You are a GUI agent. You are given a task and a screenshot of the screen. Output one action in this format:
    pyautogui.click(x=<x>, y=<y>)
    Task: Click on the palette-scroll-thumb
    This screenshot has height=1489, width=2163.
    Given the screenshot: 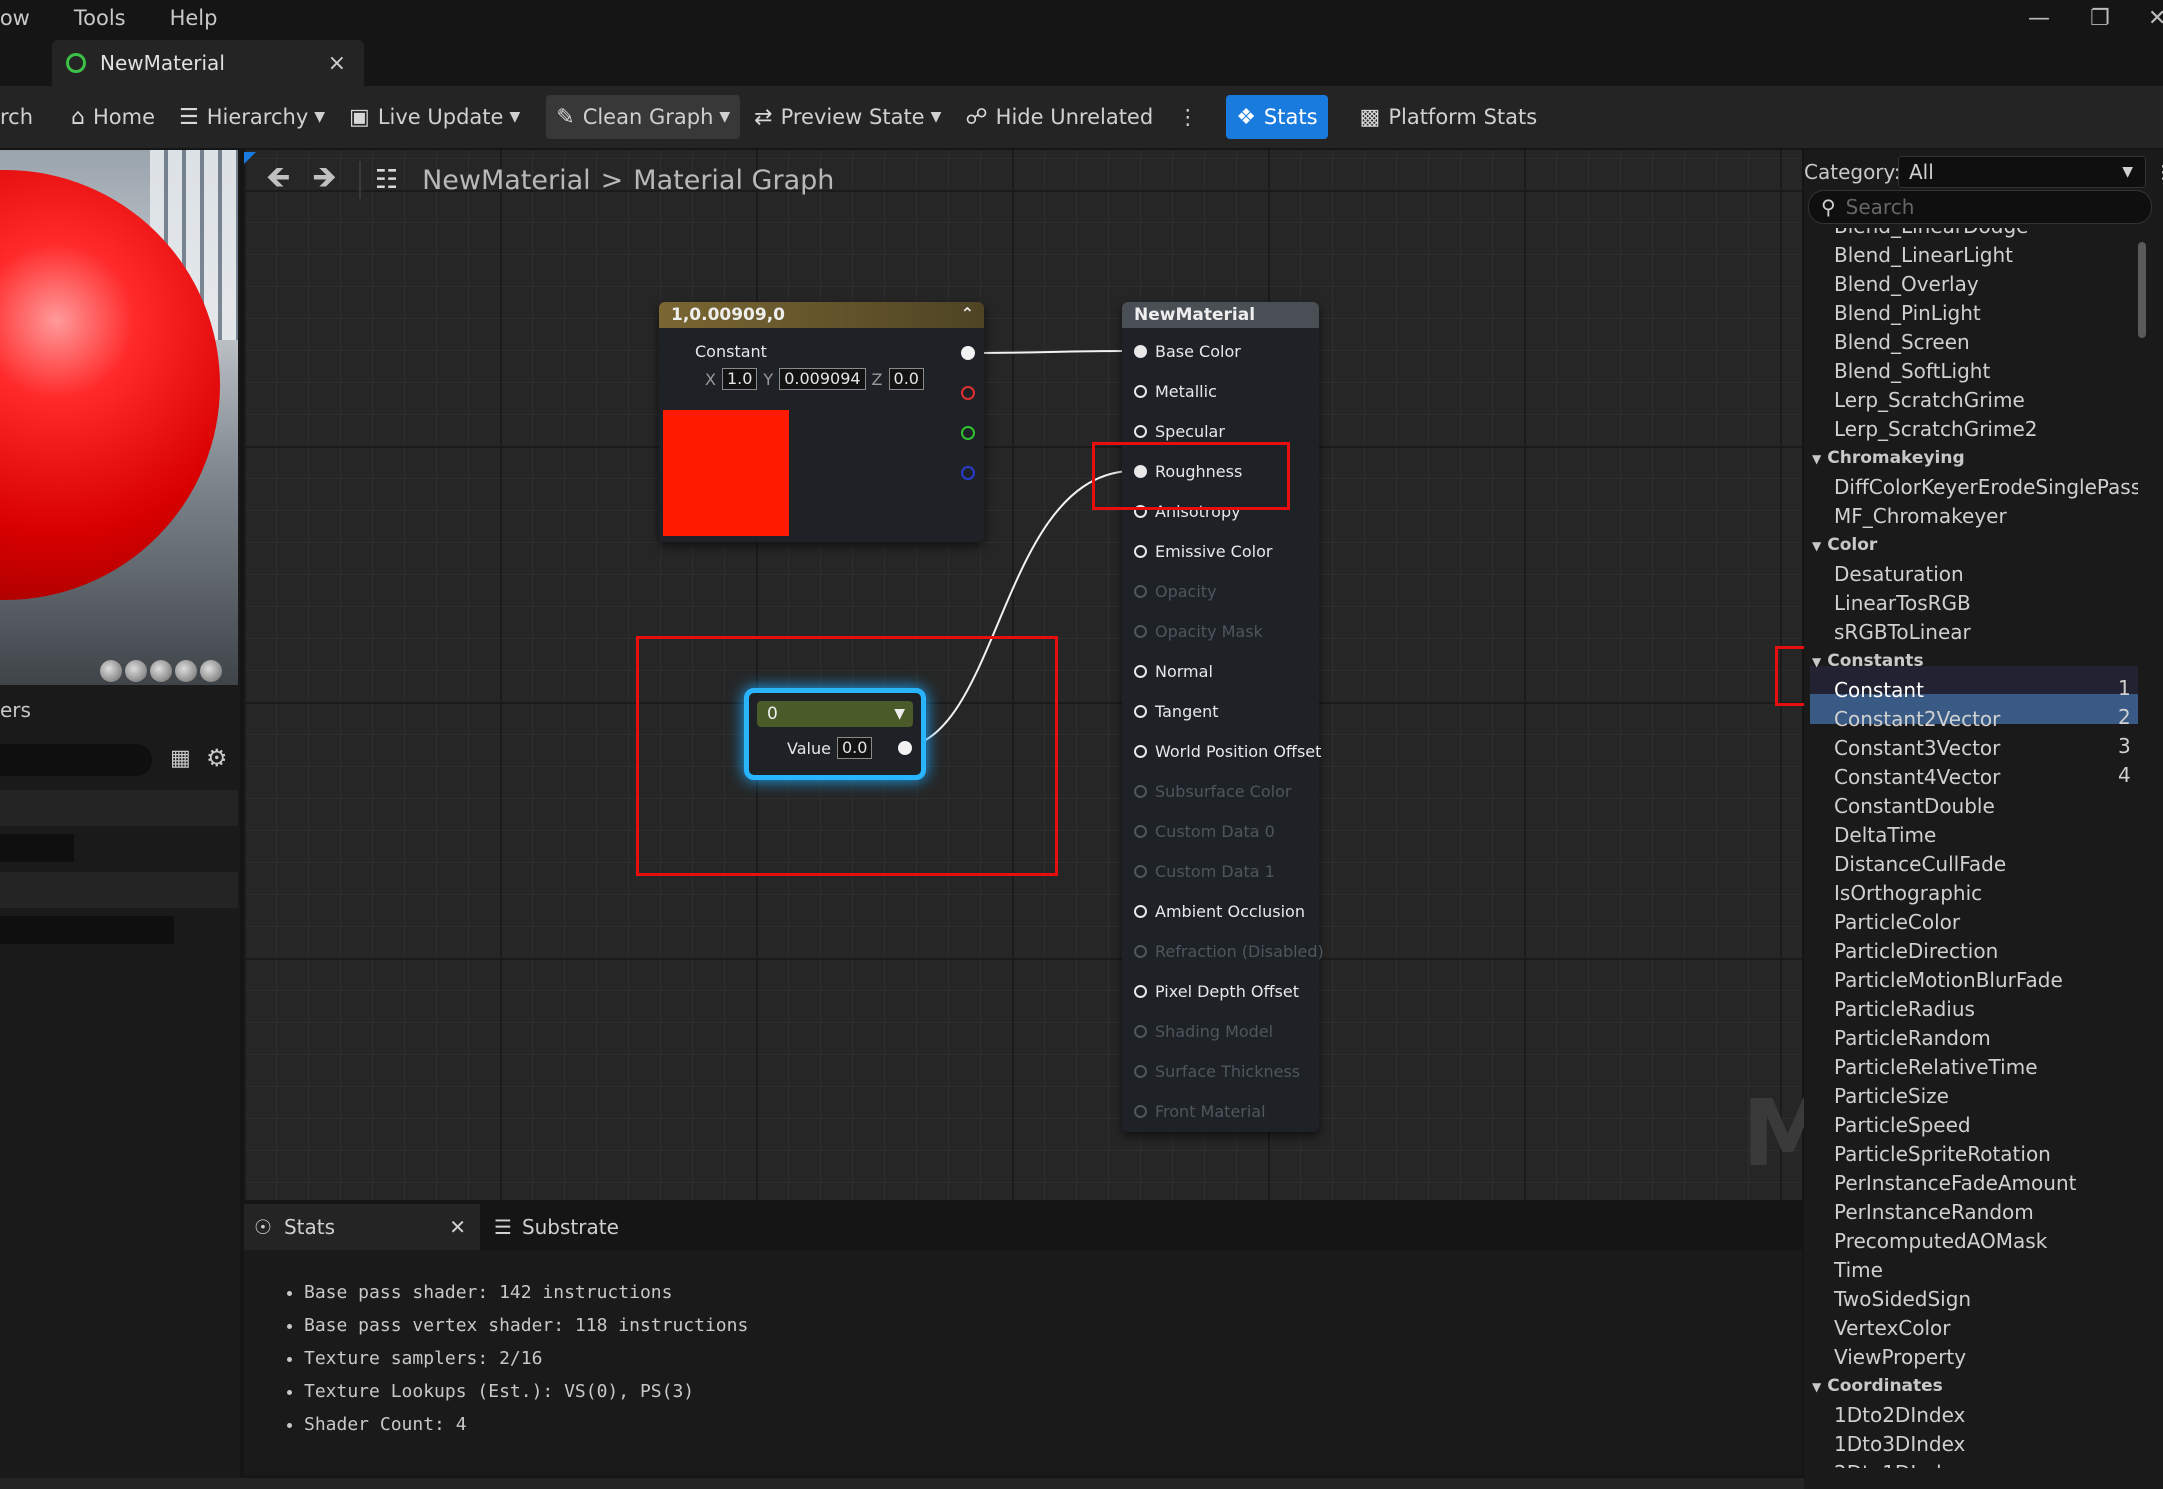 What is the action you would take?
    pyautogui.click(x=2142, y=290)
    